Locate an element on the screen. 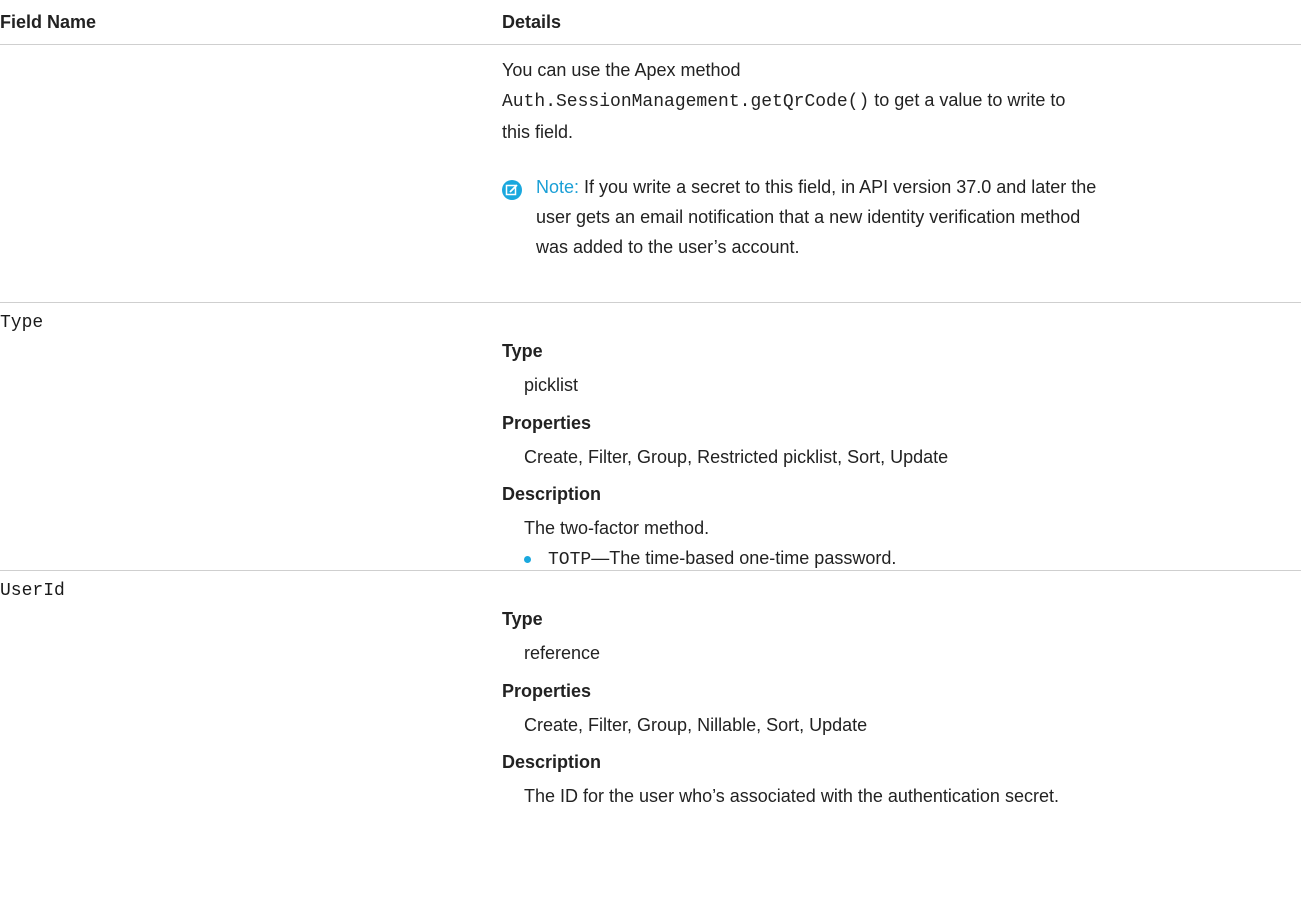  field-name-type: Type is located at coordinates (22, 323).